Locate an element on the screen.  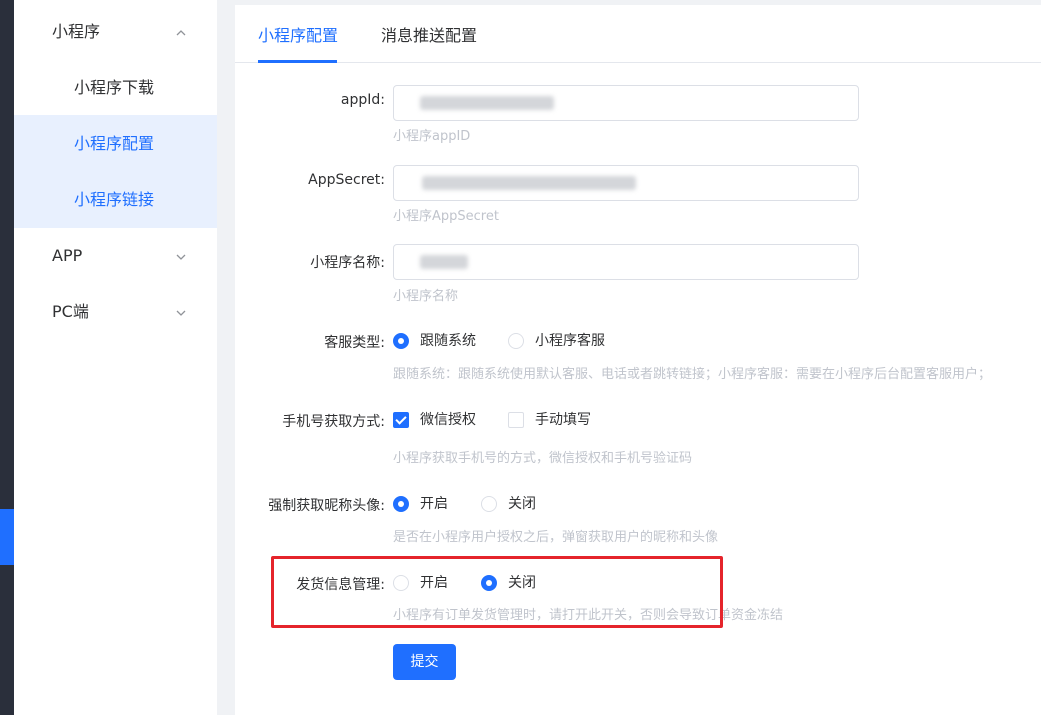
menu-group-app: APP is located at coordinates (115, 256).